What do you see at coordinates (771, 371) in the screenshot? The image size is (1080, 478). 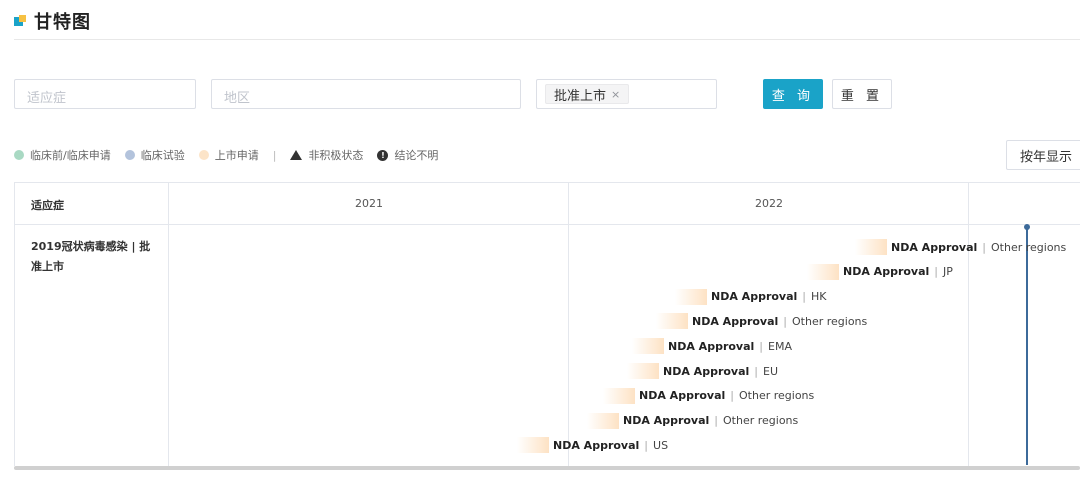 I see `bar-region-label: EU` at bounding box center [771, 371].